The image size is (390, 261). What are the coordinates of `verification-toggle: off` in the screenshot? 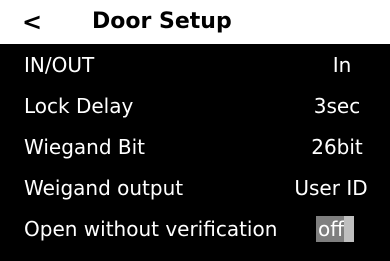 It's located at (335, 229).